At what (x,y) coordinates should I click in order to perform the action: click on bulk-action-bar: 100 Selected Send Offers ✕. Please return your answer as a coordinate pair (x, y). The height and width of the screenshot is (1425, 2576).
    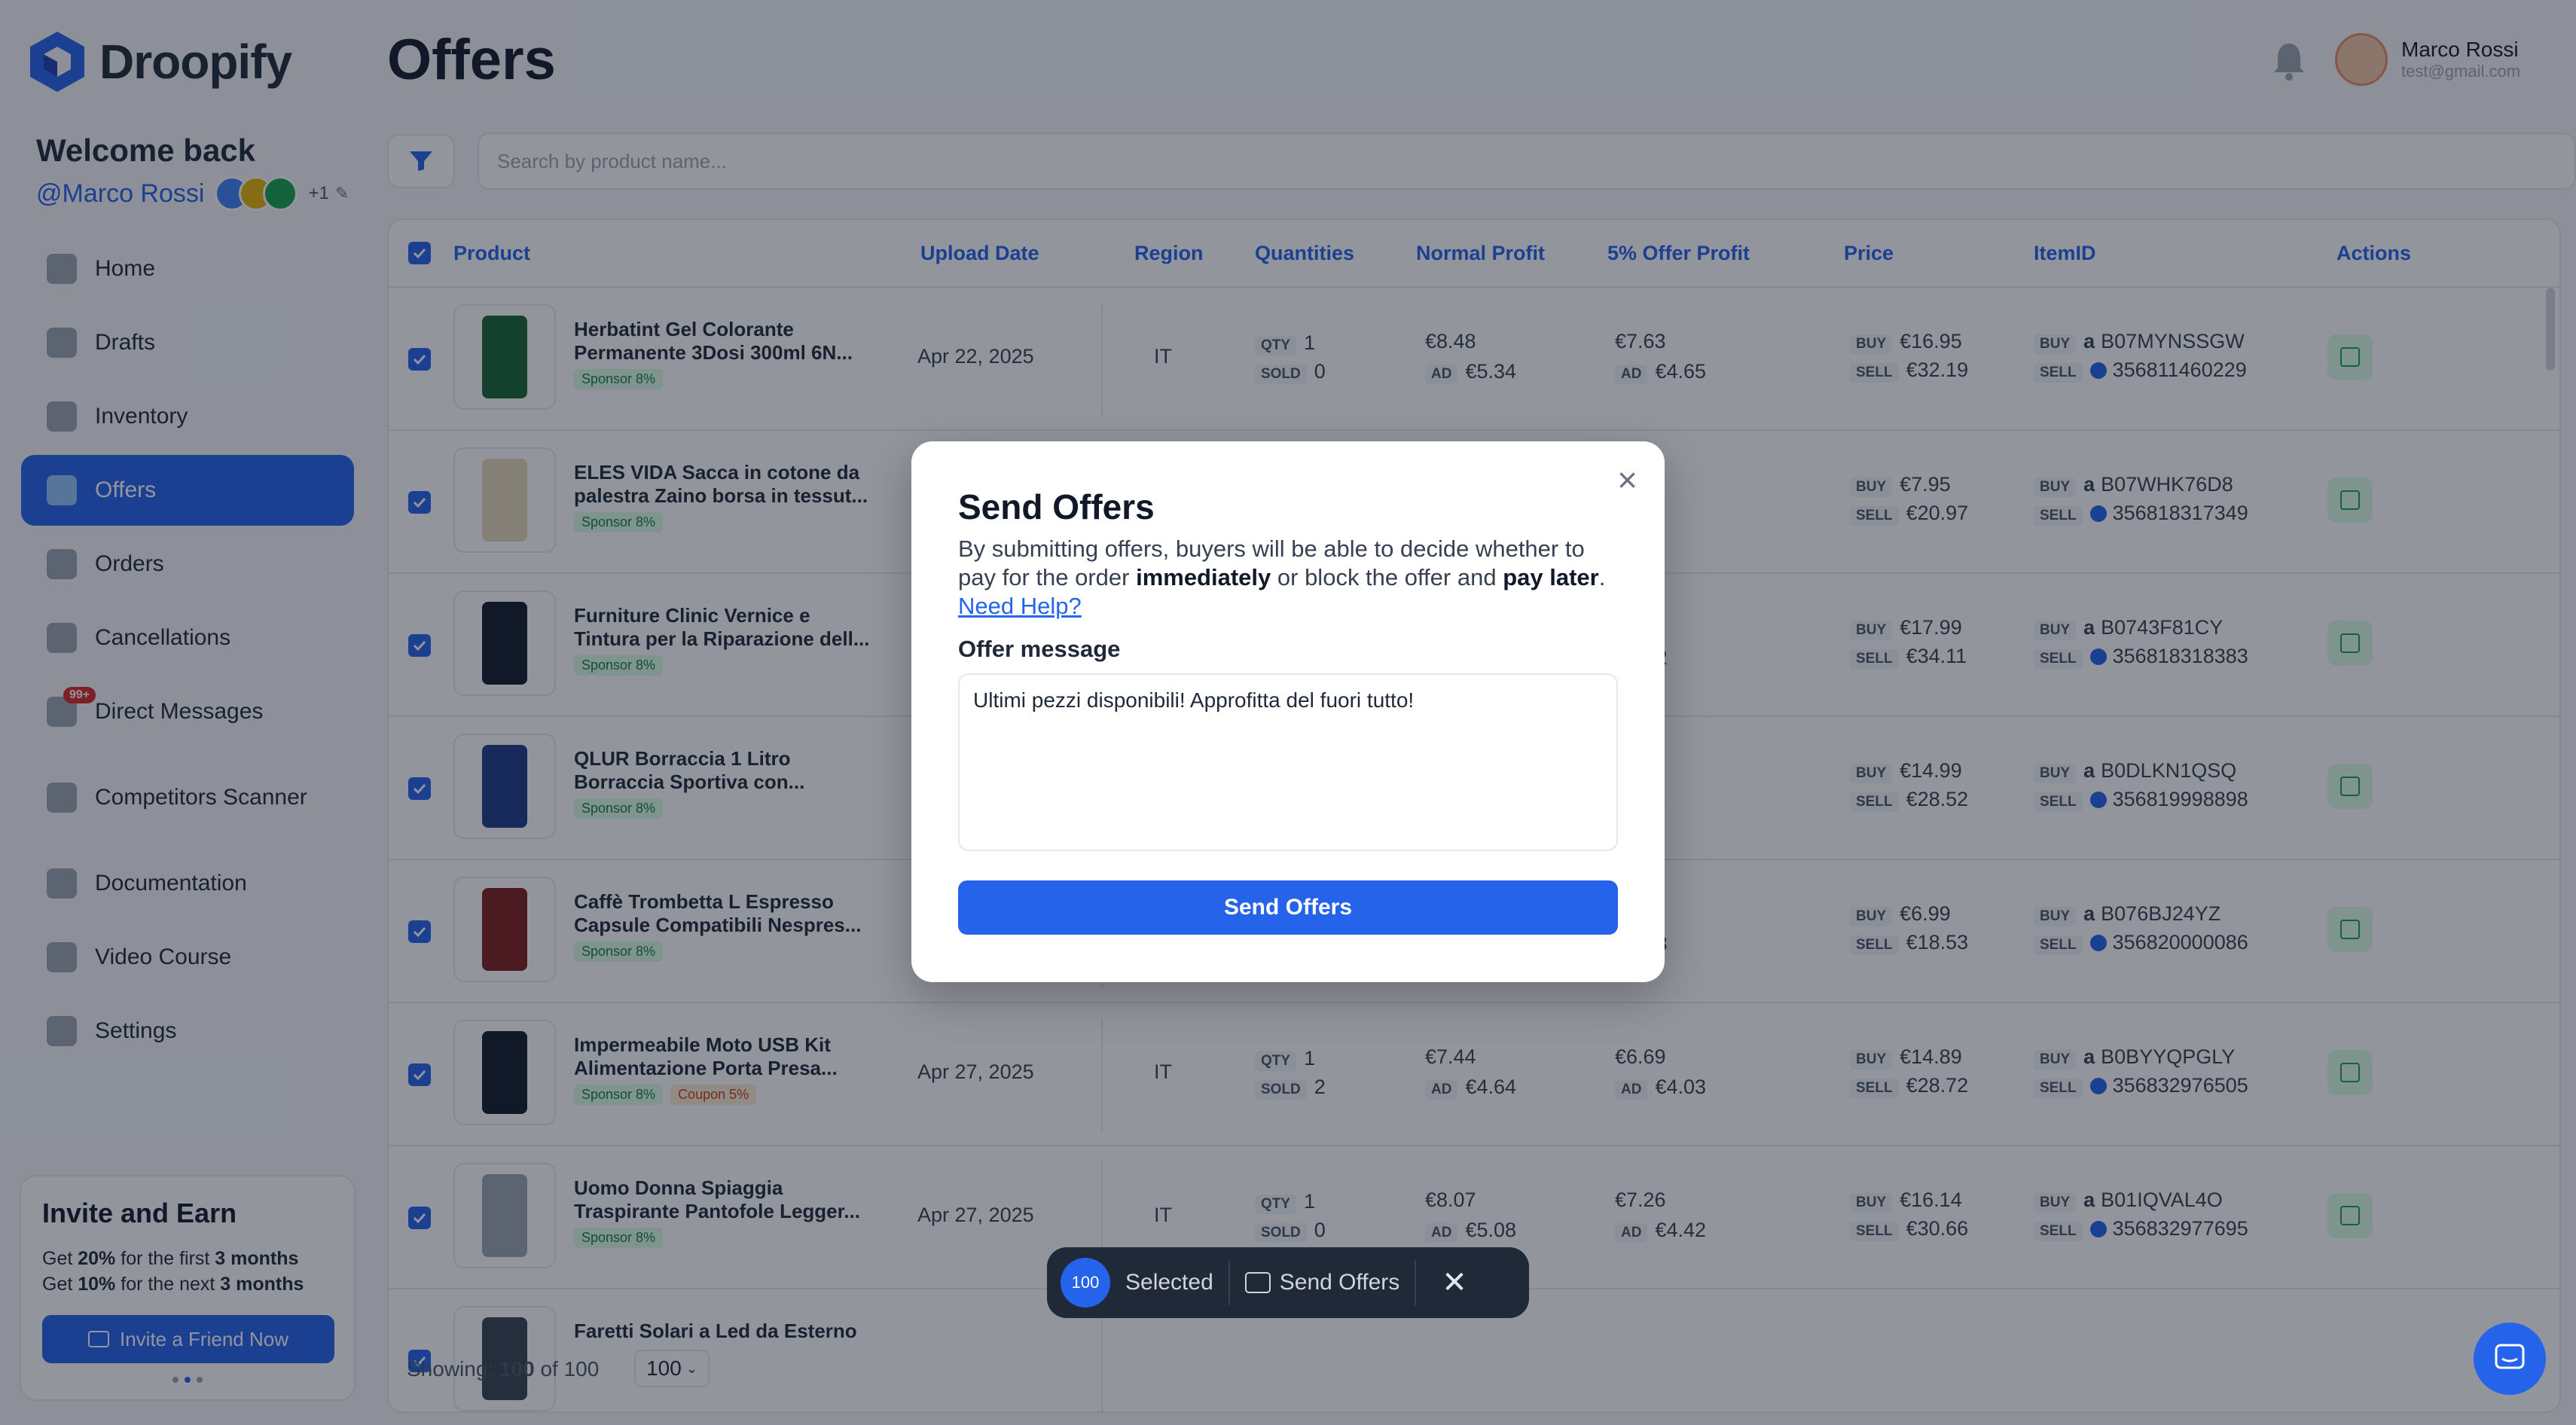
    Looking at the image, I should click on (1288, 1282).